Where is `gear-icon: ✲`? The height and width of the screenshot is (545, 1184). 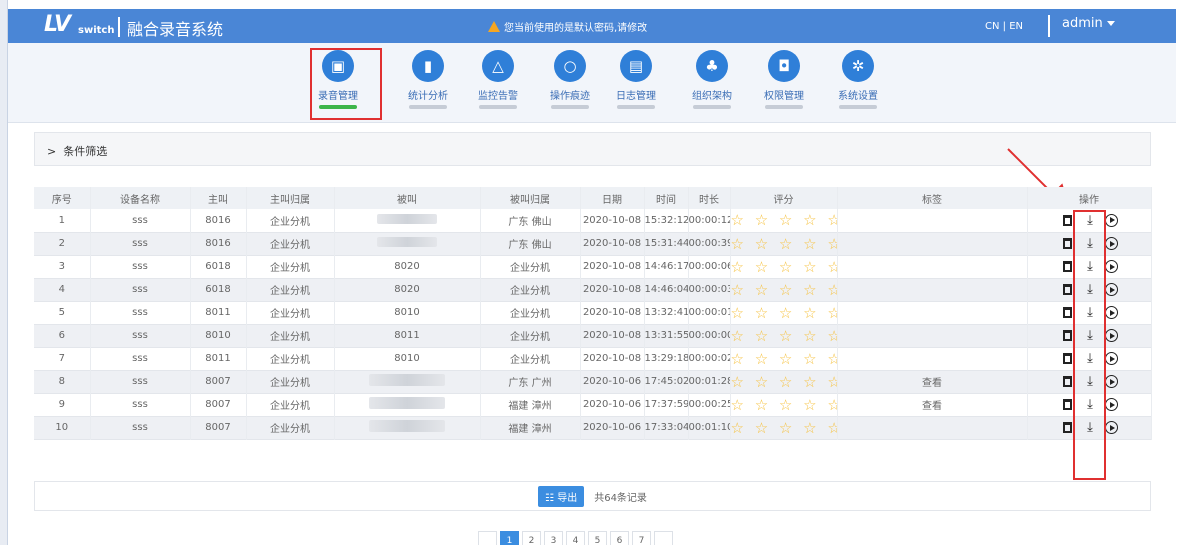 gear-icon: ✲ is located at coordinates (858, 66).